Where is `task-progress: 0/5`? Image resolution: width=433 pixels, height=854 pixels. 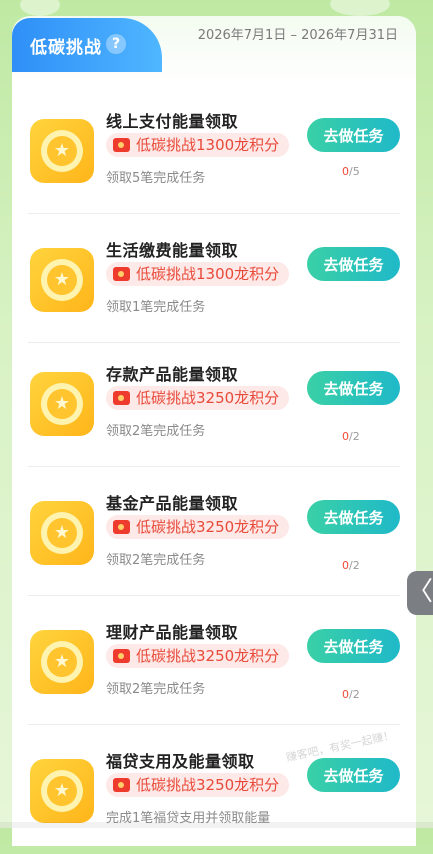
task-progress: 0/5 is located at coordinates (351, 171).